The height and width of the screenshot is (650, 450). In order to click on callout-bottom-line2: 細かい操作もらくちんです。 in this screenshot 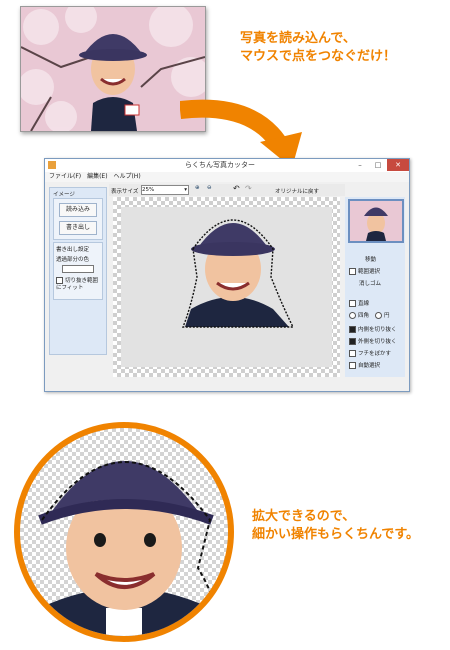, I will do `click(336, 534)`.